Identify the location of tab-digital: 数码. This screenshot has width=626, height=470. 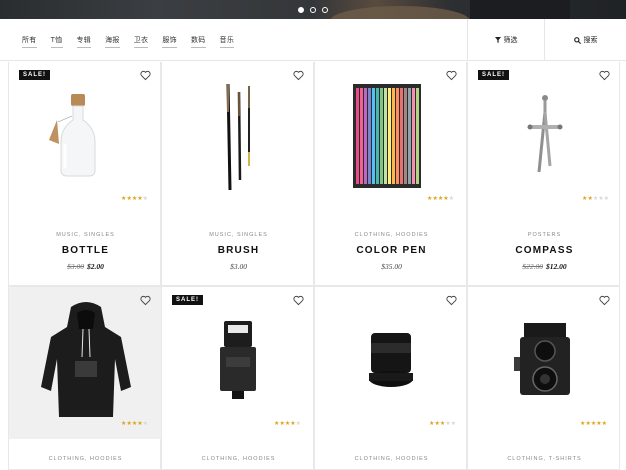
(198, 41).